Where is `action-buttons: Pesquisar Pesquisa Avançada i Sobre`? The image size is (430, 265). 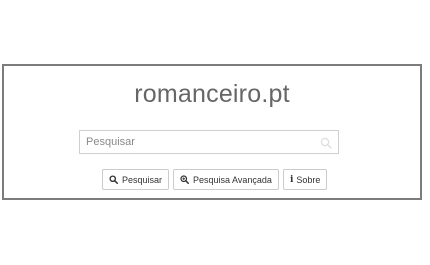
action-buttons: Pesquisar Pesquisa Avançada i Sobre is located at coordinates (215, 179).